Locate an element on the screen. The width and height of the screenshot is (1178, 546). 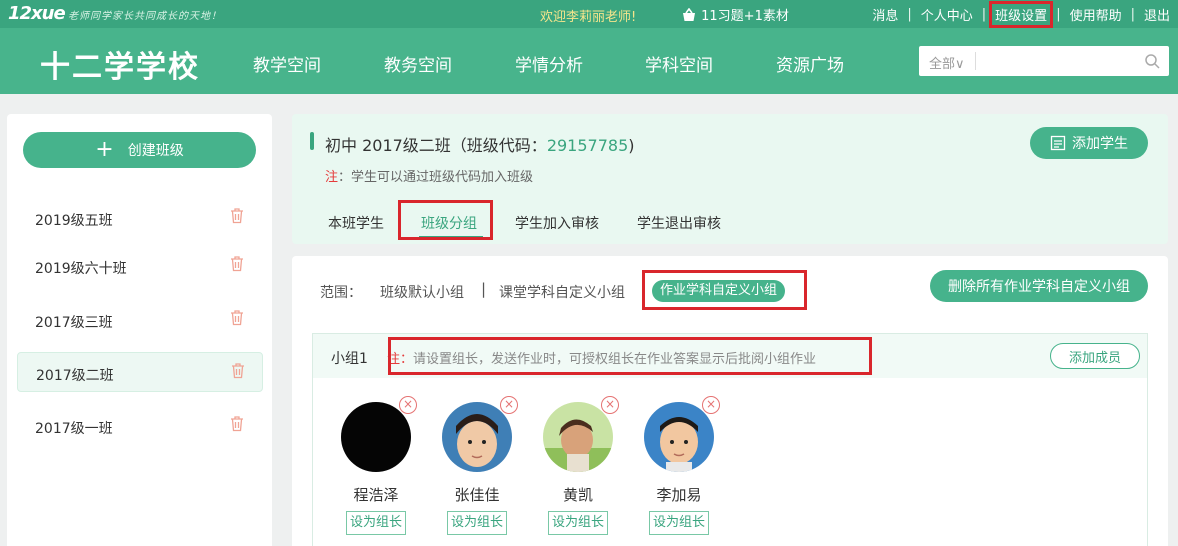
nav-subject-space: 学科空间 is located at coordinates (679, 63).